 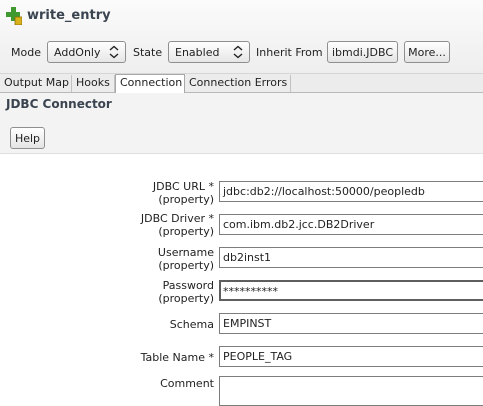 I want to click on mode-label: Mode, so click(x=26, y=52).